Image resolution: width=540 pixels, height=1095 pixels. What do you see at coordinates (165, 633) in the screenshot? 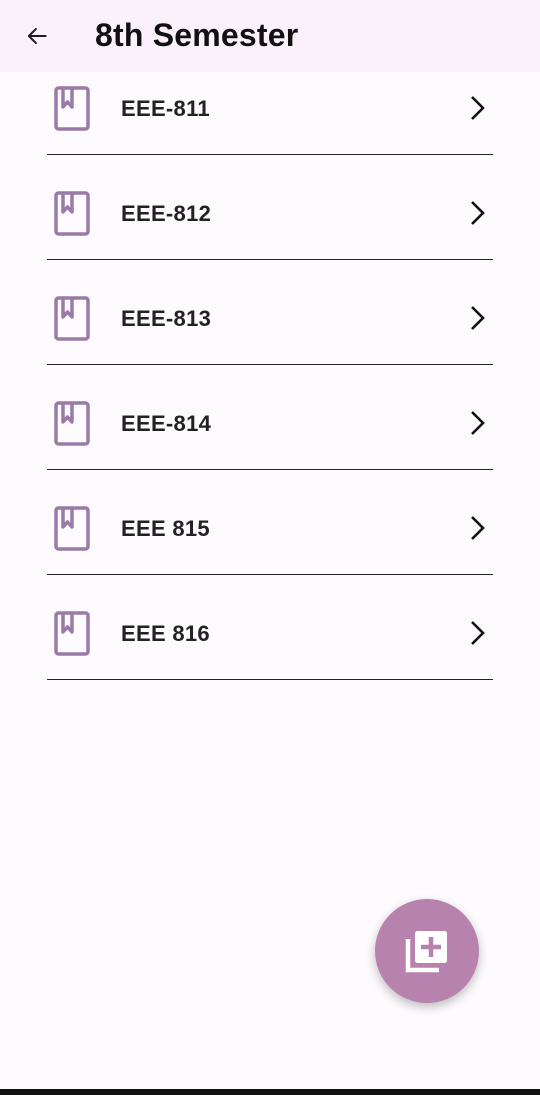
I see `course-label: EEE 816` at bounding box center [165, 633].